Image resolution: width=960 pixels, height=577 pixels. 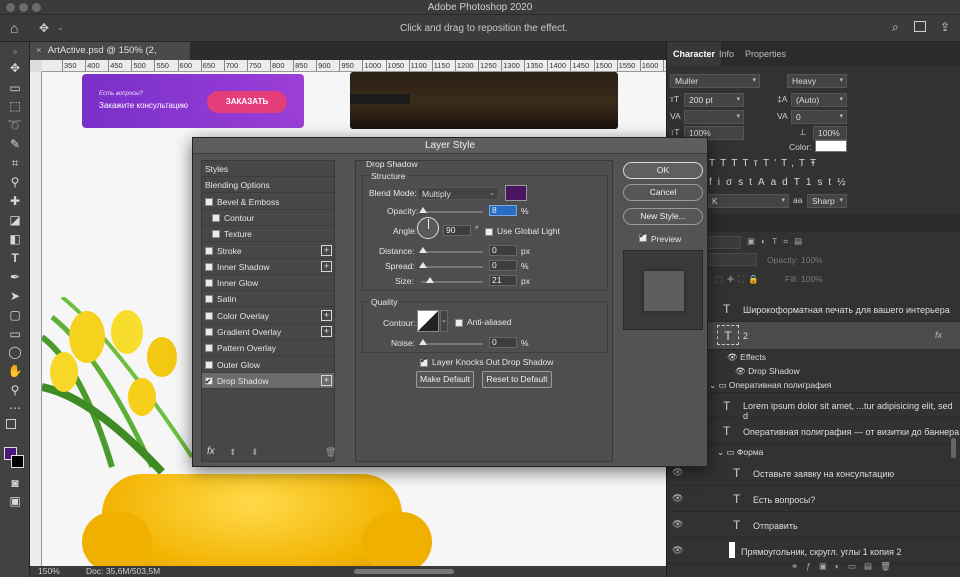 I want to click on zoom-window-button, so click(x=36, y=7).